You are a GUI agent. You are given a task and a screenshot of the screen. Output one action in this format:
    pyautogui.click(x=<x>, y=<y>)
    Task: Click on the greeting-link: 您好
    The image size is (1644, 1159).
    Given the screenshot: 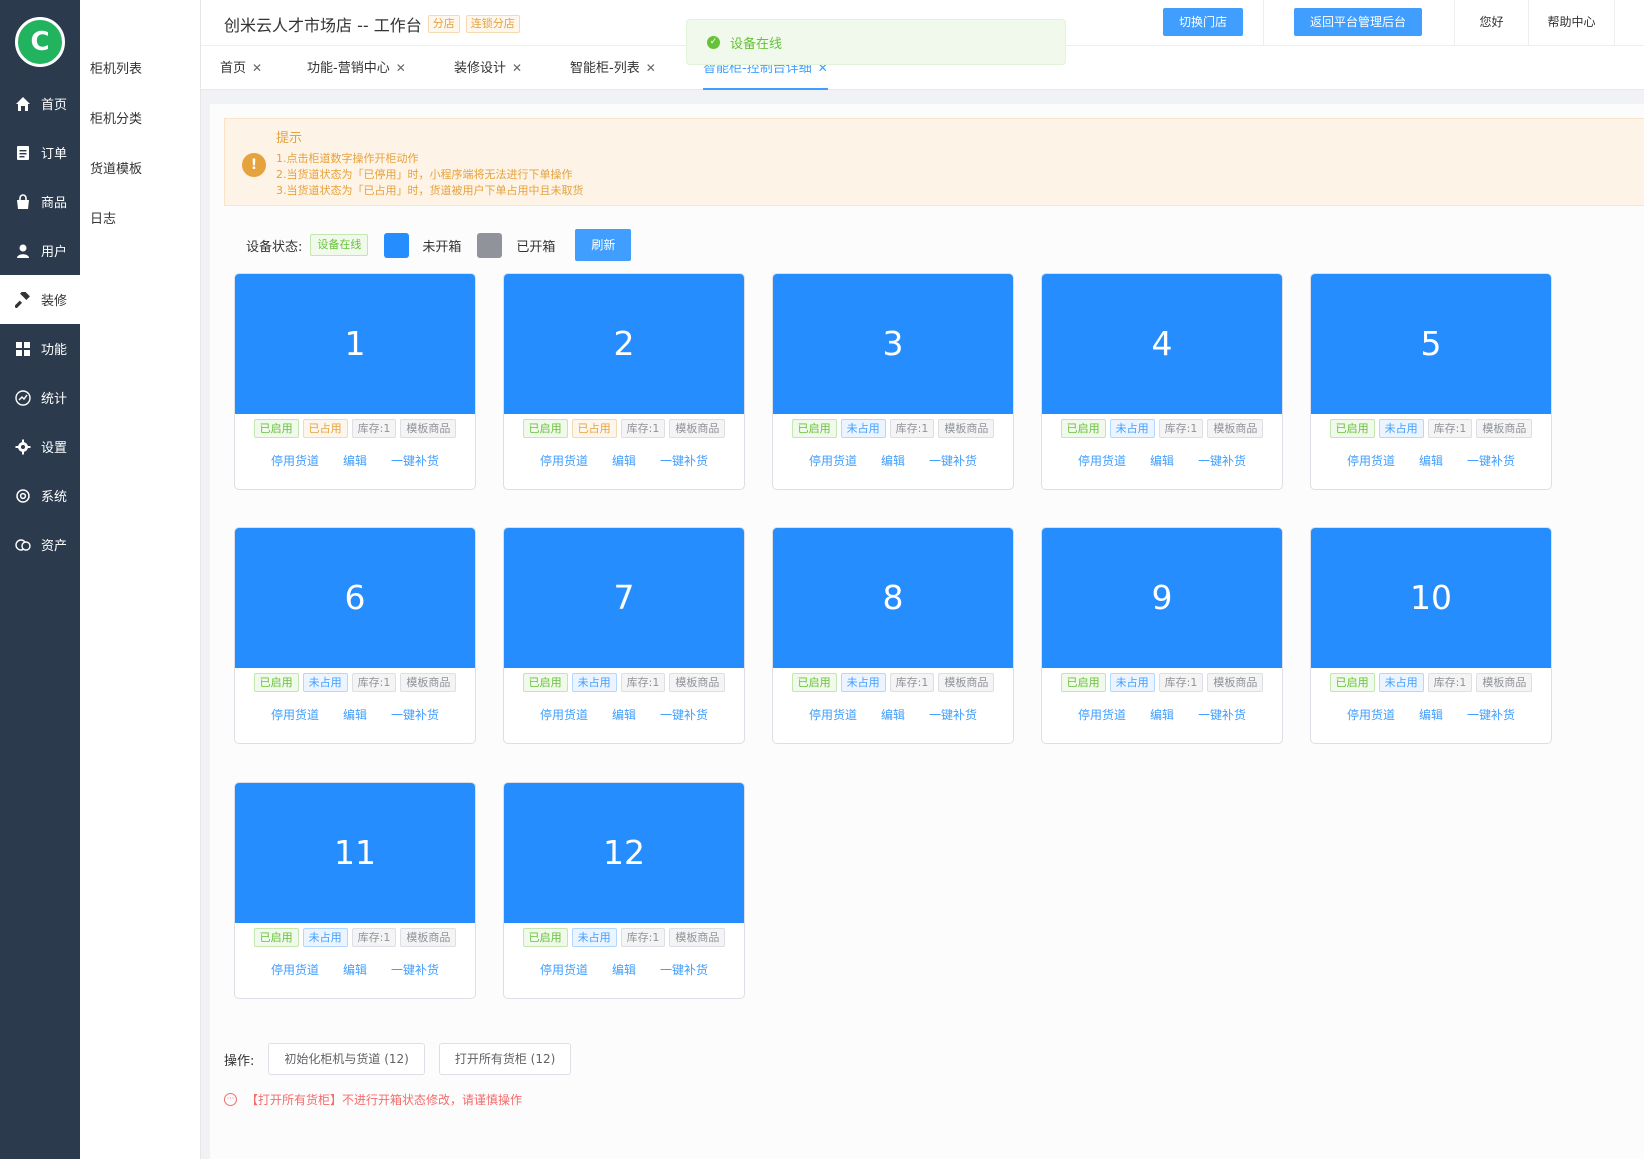 What is the action you would take?
    pyautogui.click(x=1491, y=23)
    